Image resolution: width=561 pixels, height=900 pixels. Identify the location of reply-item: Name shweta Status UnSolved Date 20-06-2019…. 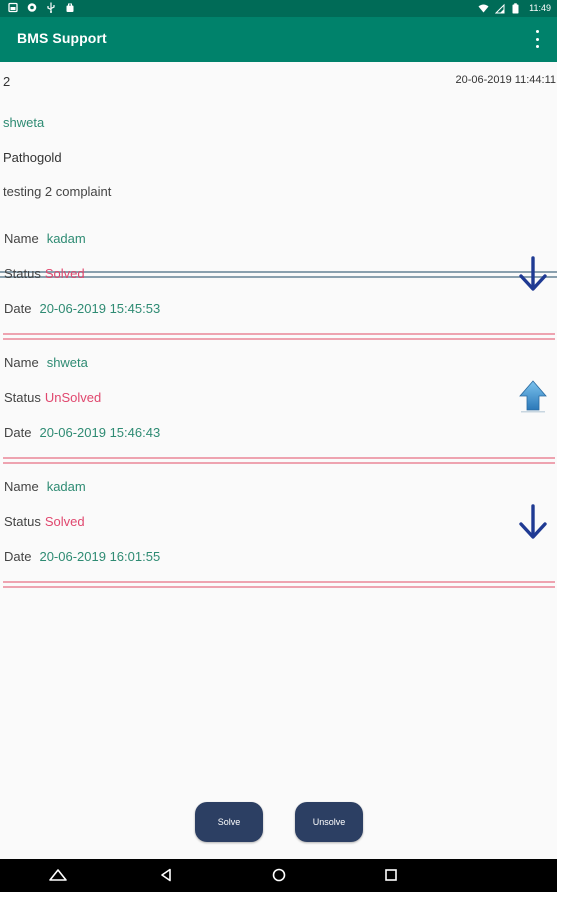
(278, 402).